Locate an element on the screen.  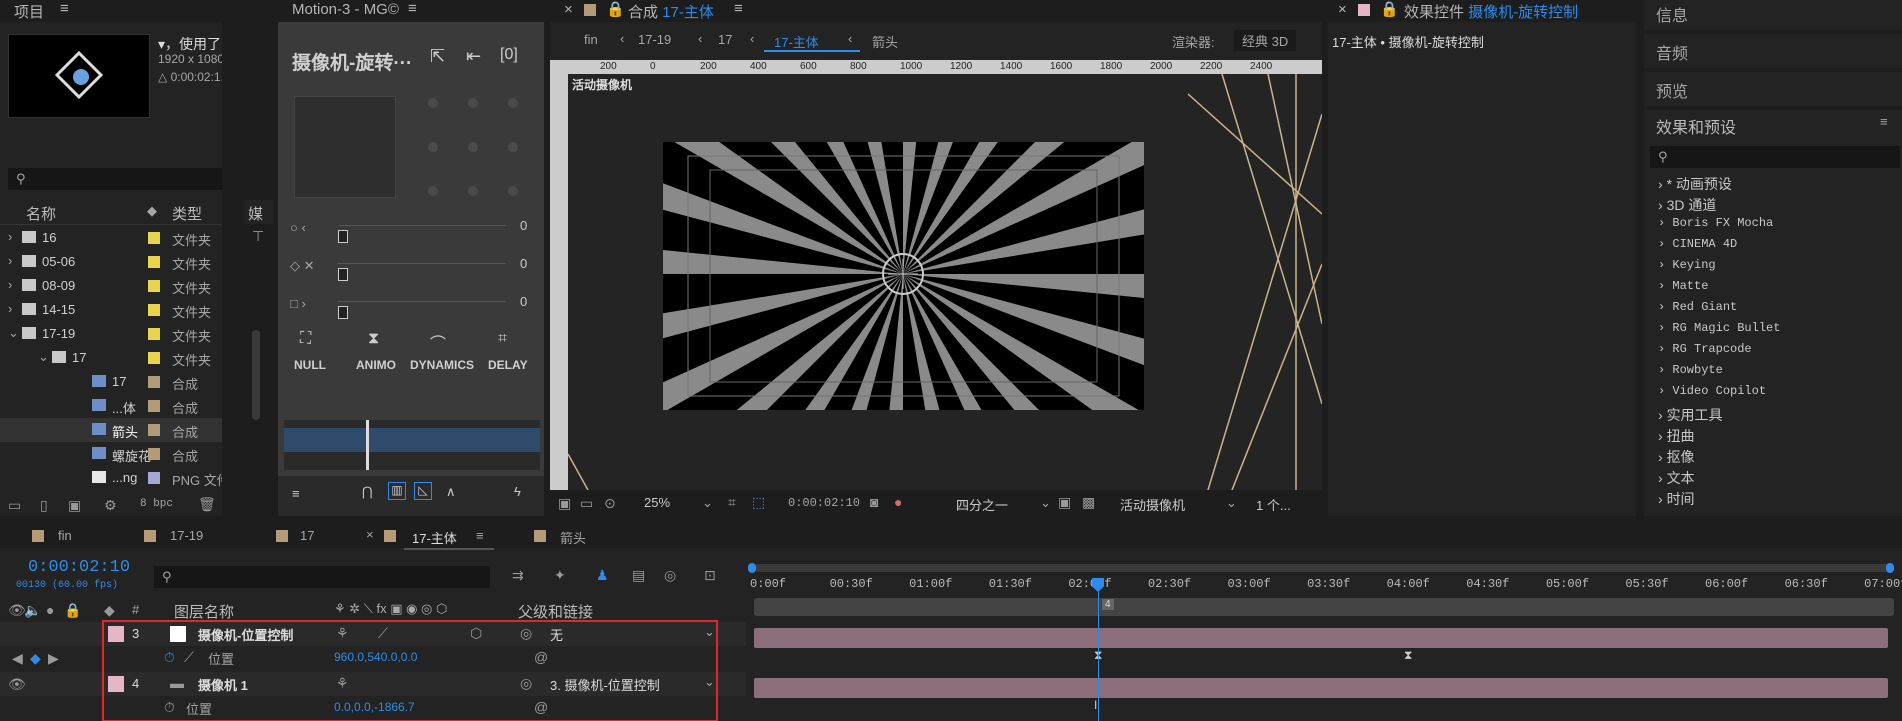
chevron-down-icon: ⌄ is located at coordinates (13, 333).